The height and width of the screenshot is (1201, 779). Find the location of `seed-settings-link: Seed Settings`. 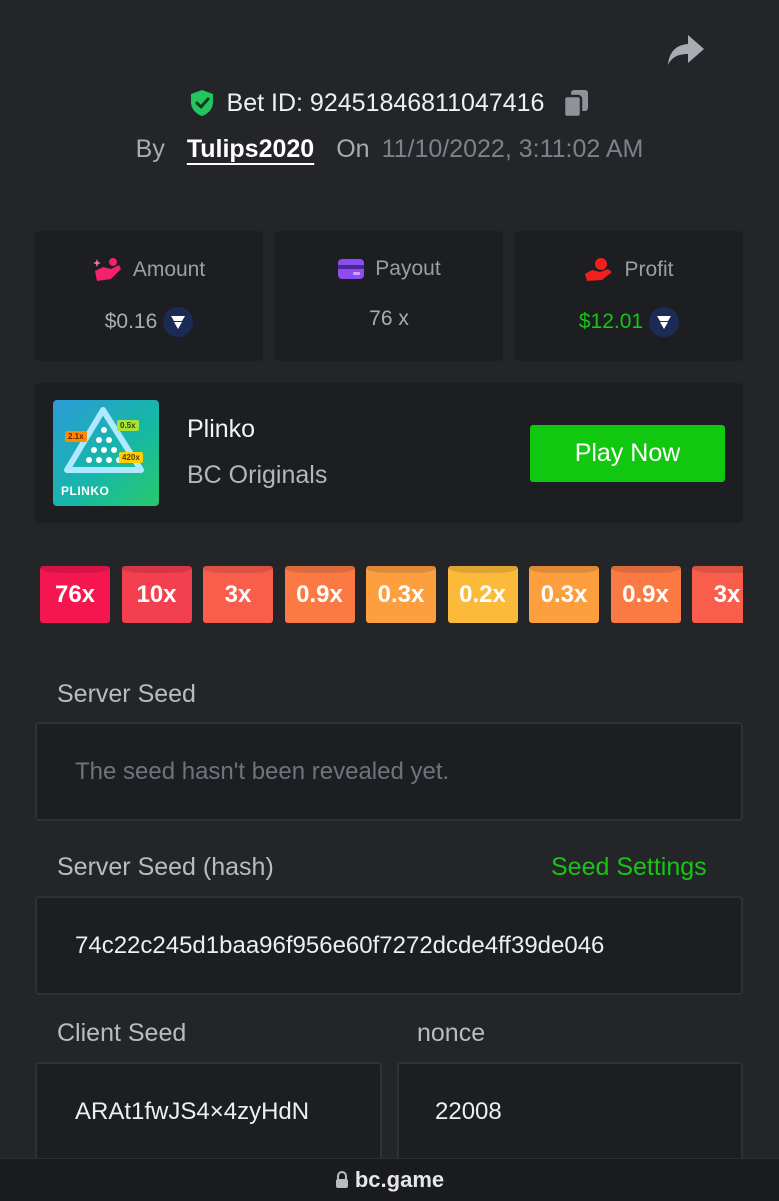

seed-settings-link: Seed Settings is located at coordinates (629, 867).